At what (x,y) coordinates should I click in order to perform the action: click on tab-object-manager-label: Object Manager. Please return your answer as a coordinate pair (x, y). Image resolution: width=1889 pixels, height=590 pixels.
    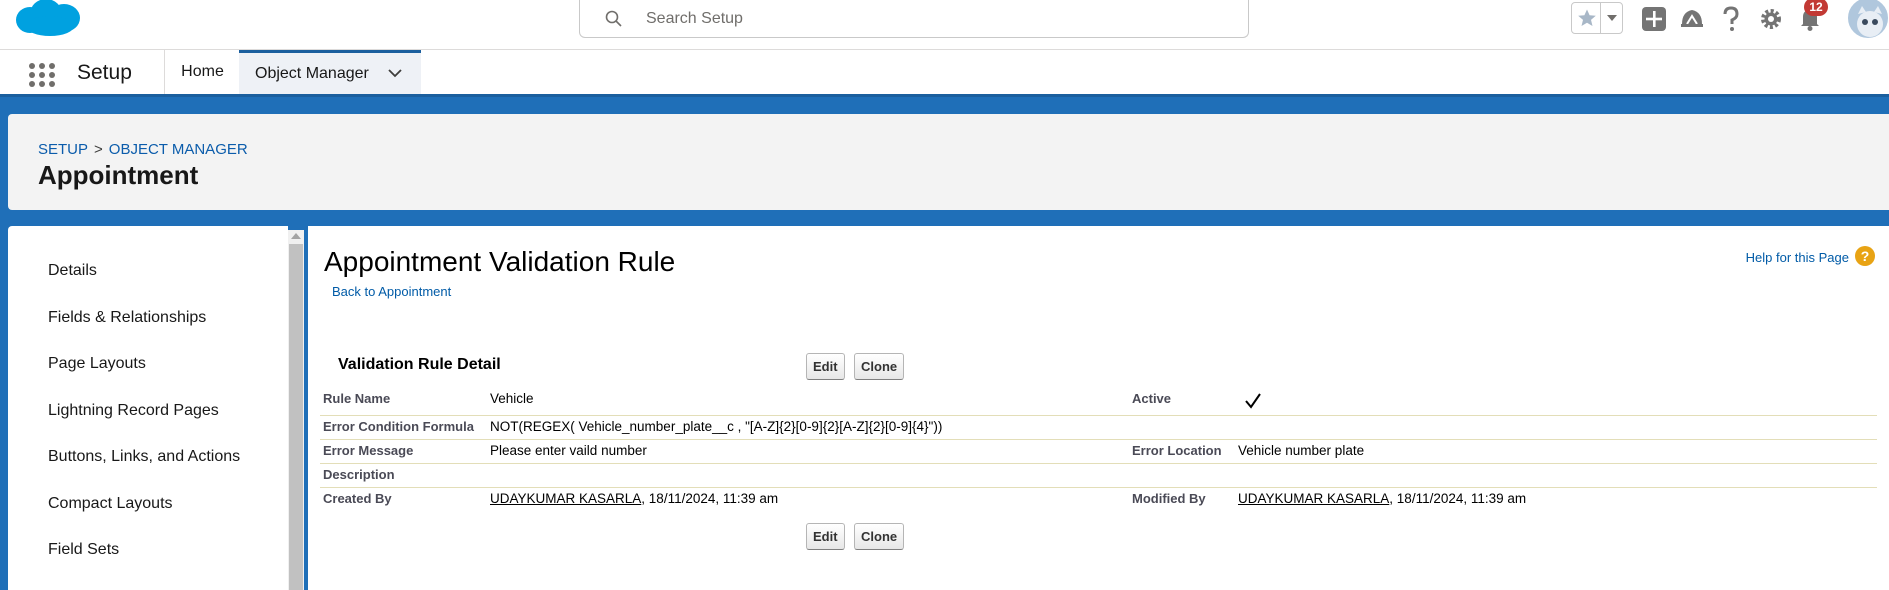
    Looking at the image, I should click on (312, 74).